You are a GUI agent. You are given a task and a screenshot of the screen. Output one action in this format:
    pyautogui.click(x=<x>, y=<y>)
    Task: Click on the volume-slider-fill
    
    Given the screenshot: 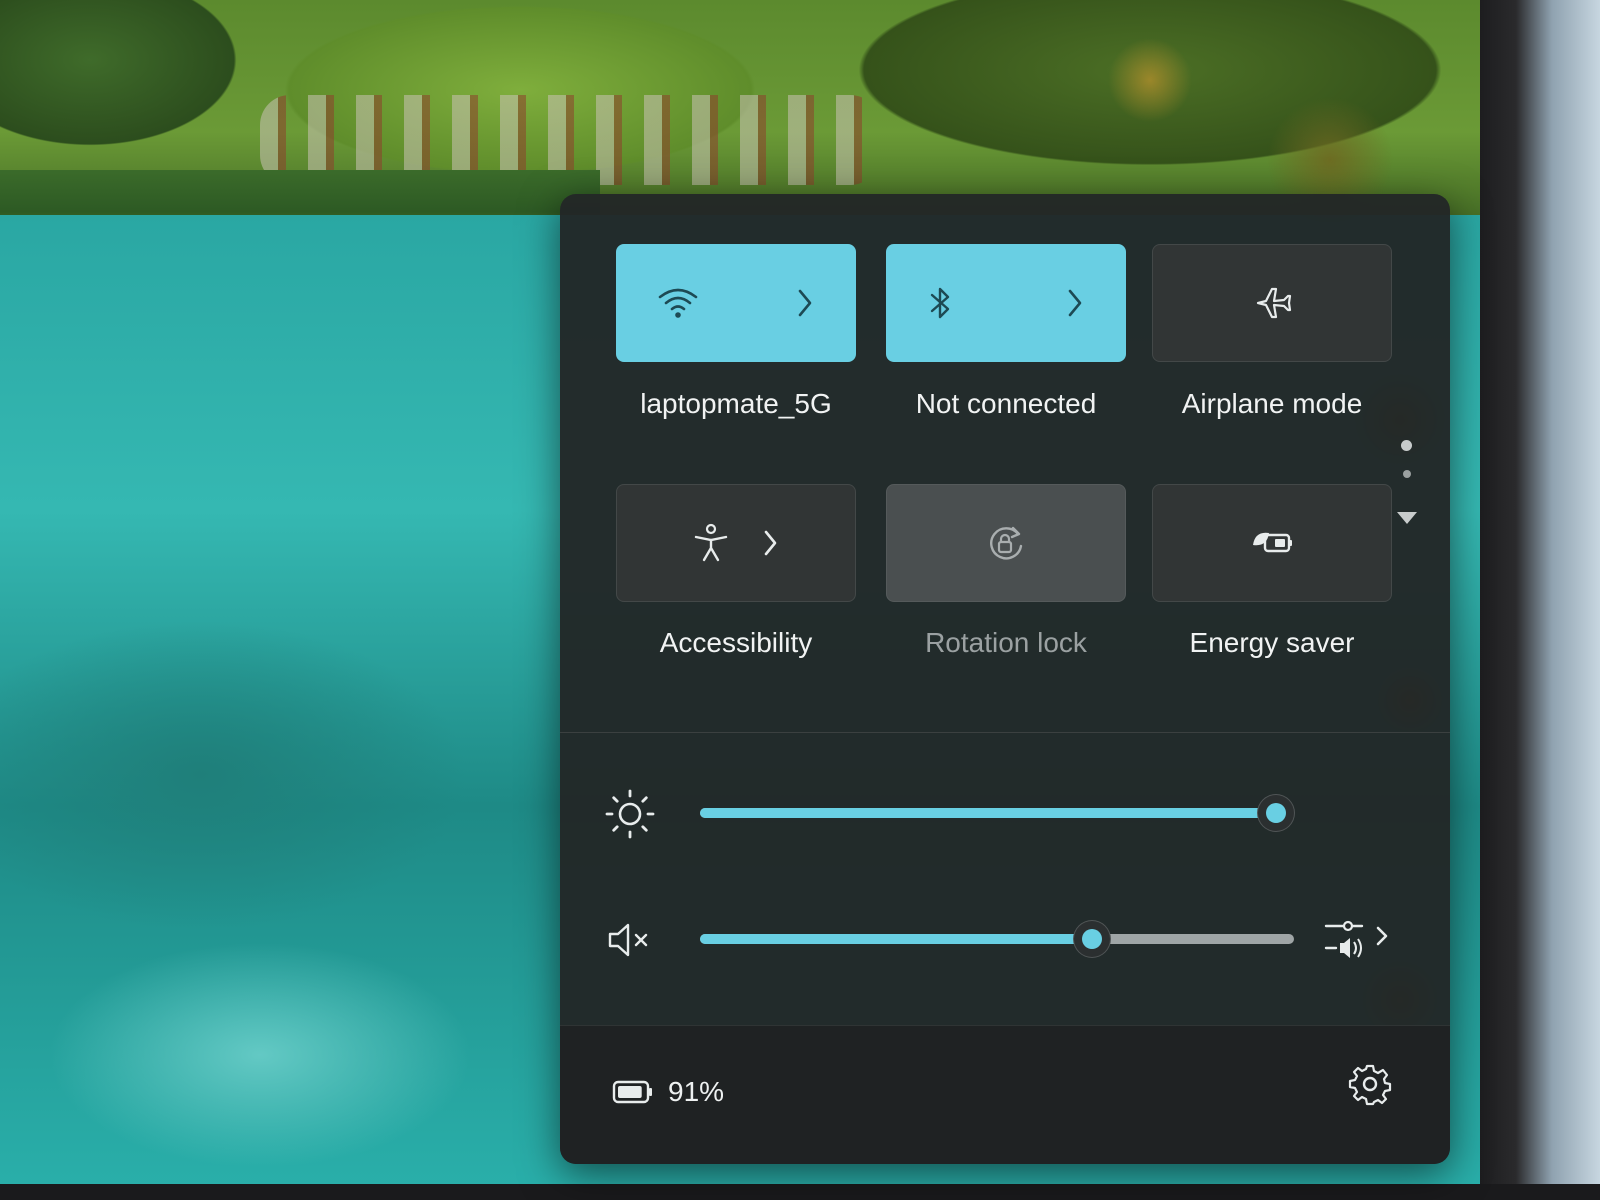 What is the action you would take?
    pyautogui.click(x=896, y=939)
    